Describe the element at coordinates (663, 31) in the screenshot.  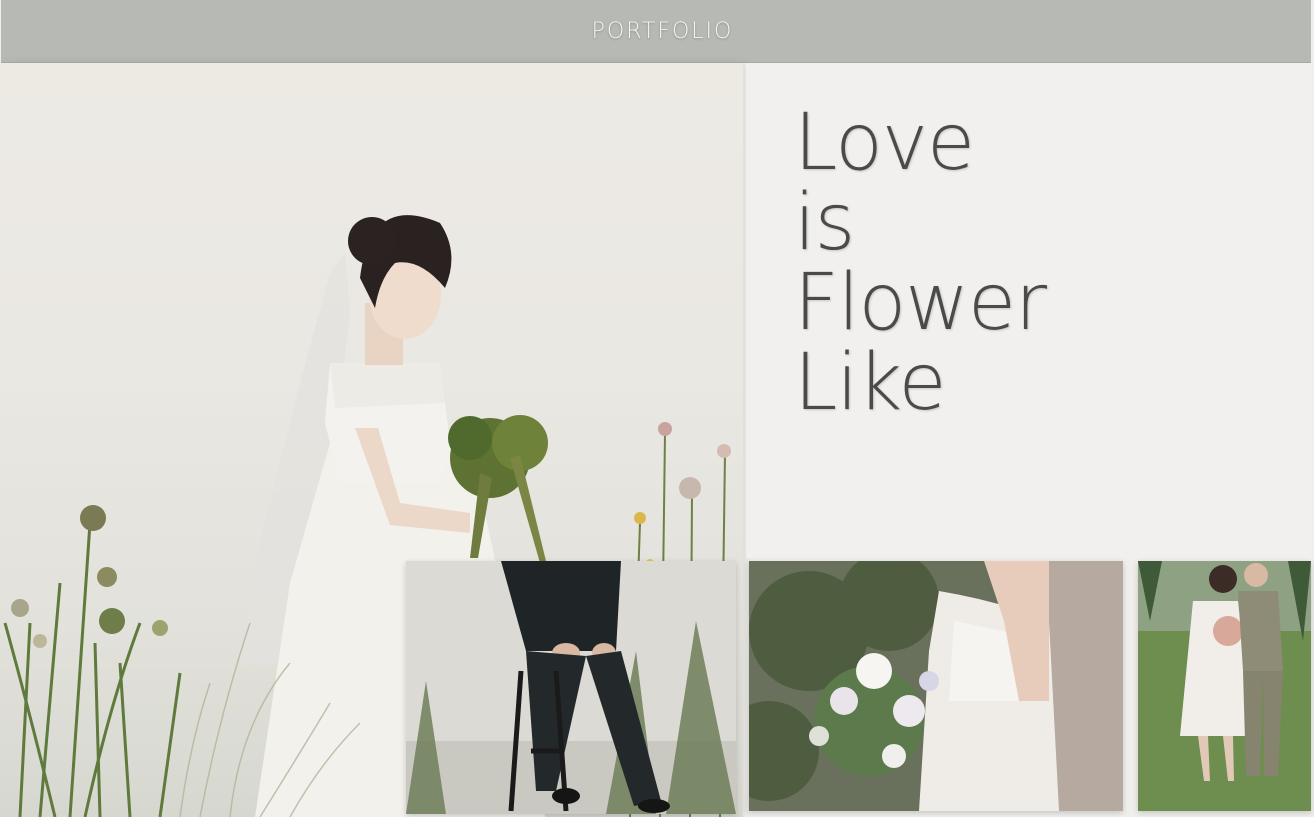
I see `site-title: PORTFOLIO` at that location.